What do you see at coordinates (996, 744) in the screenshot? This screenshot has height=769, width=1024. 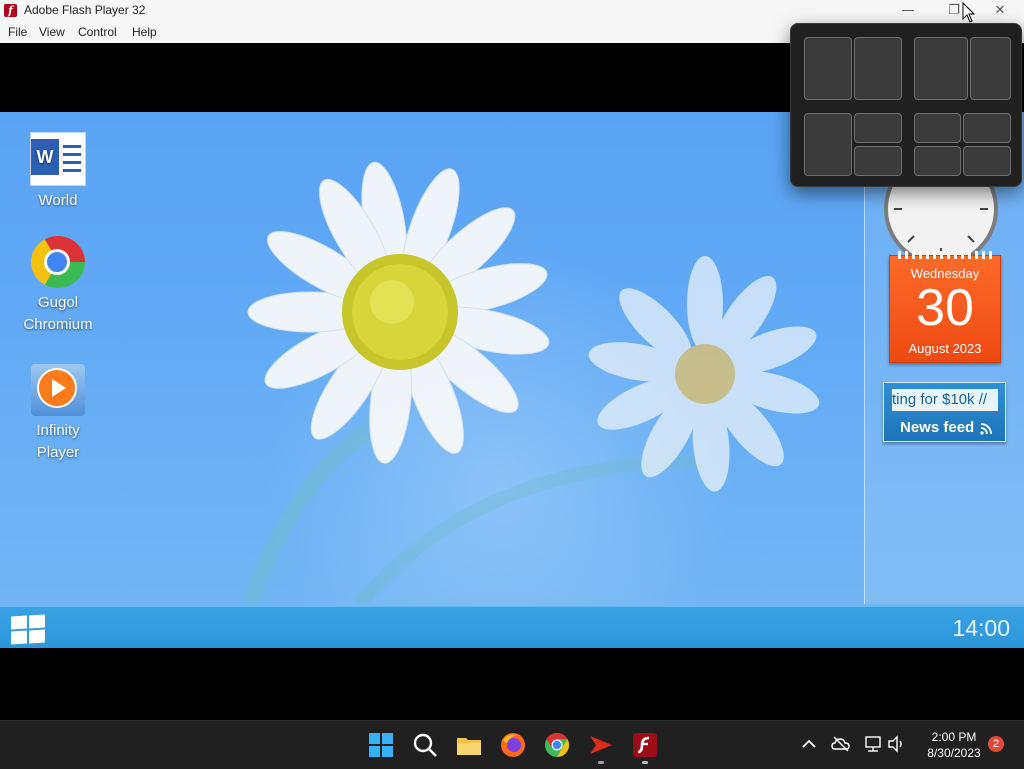 I see `notification-badge: 2` at bounding box center [996, 744].